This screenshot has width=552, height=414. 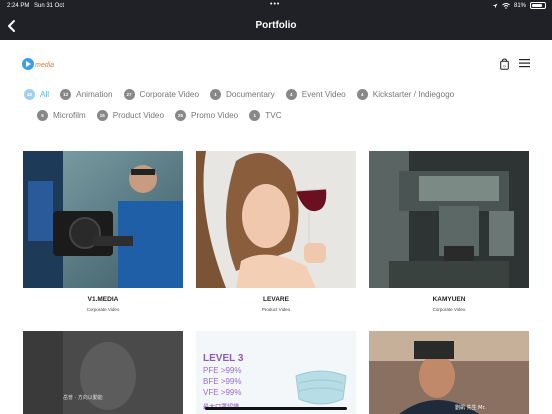 I want to click on filter-kickstarter: 4 Kickstarter / Indiegogo, so click(x=405, y=94).